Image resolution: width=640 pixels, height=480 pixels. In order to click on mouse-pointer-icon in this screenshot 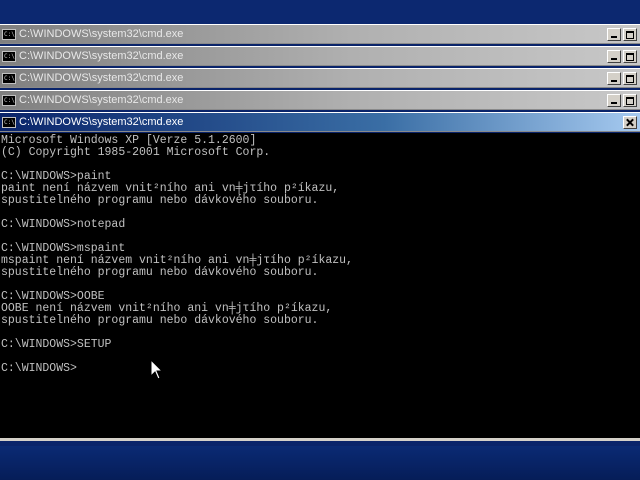, I will do `click(157, 369)`.